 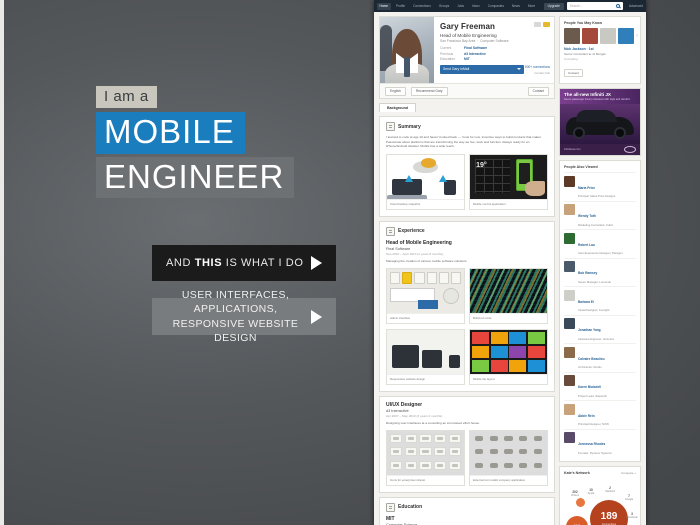 I want to click on search-icon, so click(x=617, y=6).